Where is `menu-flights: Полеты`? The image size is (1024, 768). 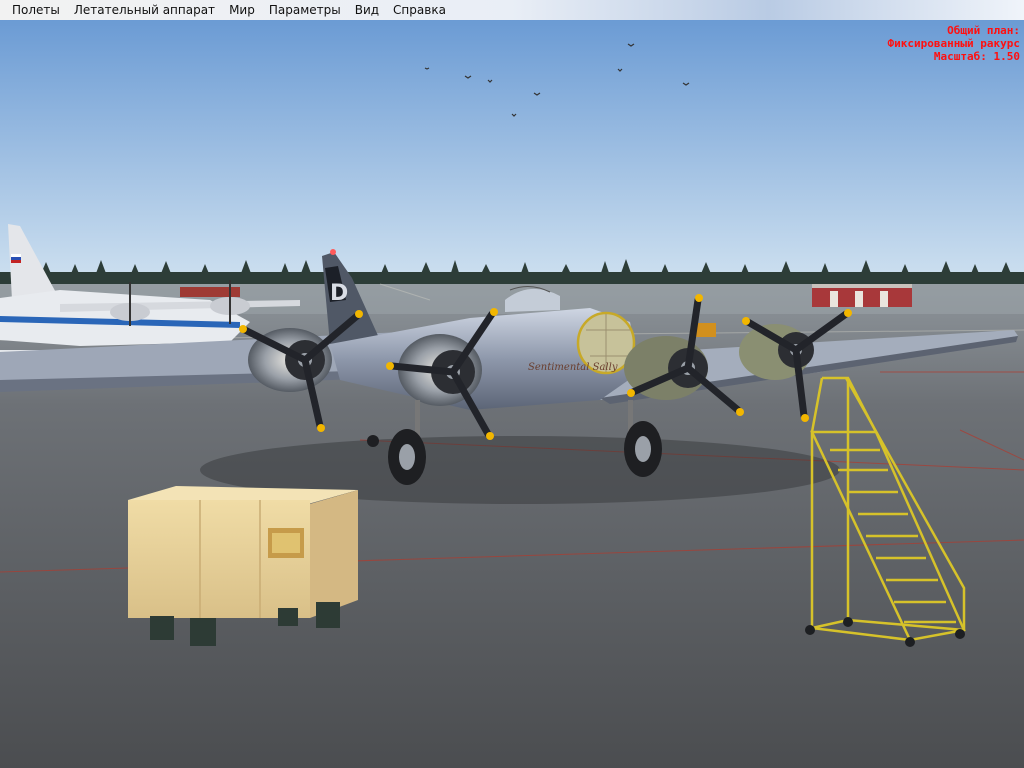 menu-flights: Полеты is located at coordinates (33, 10).